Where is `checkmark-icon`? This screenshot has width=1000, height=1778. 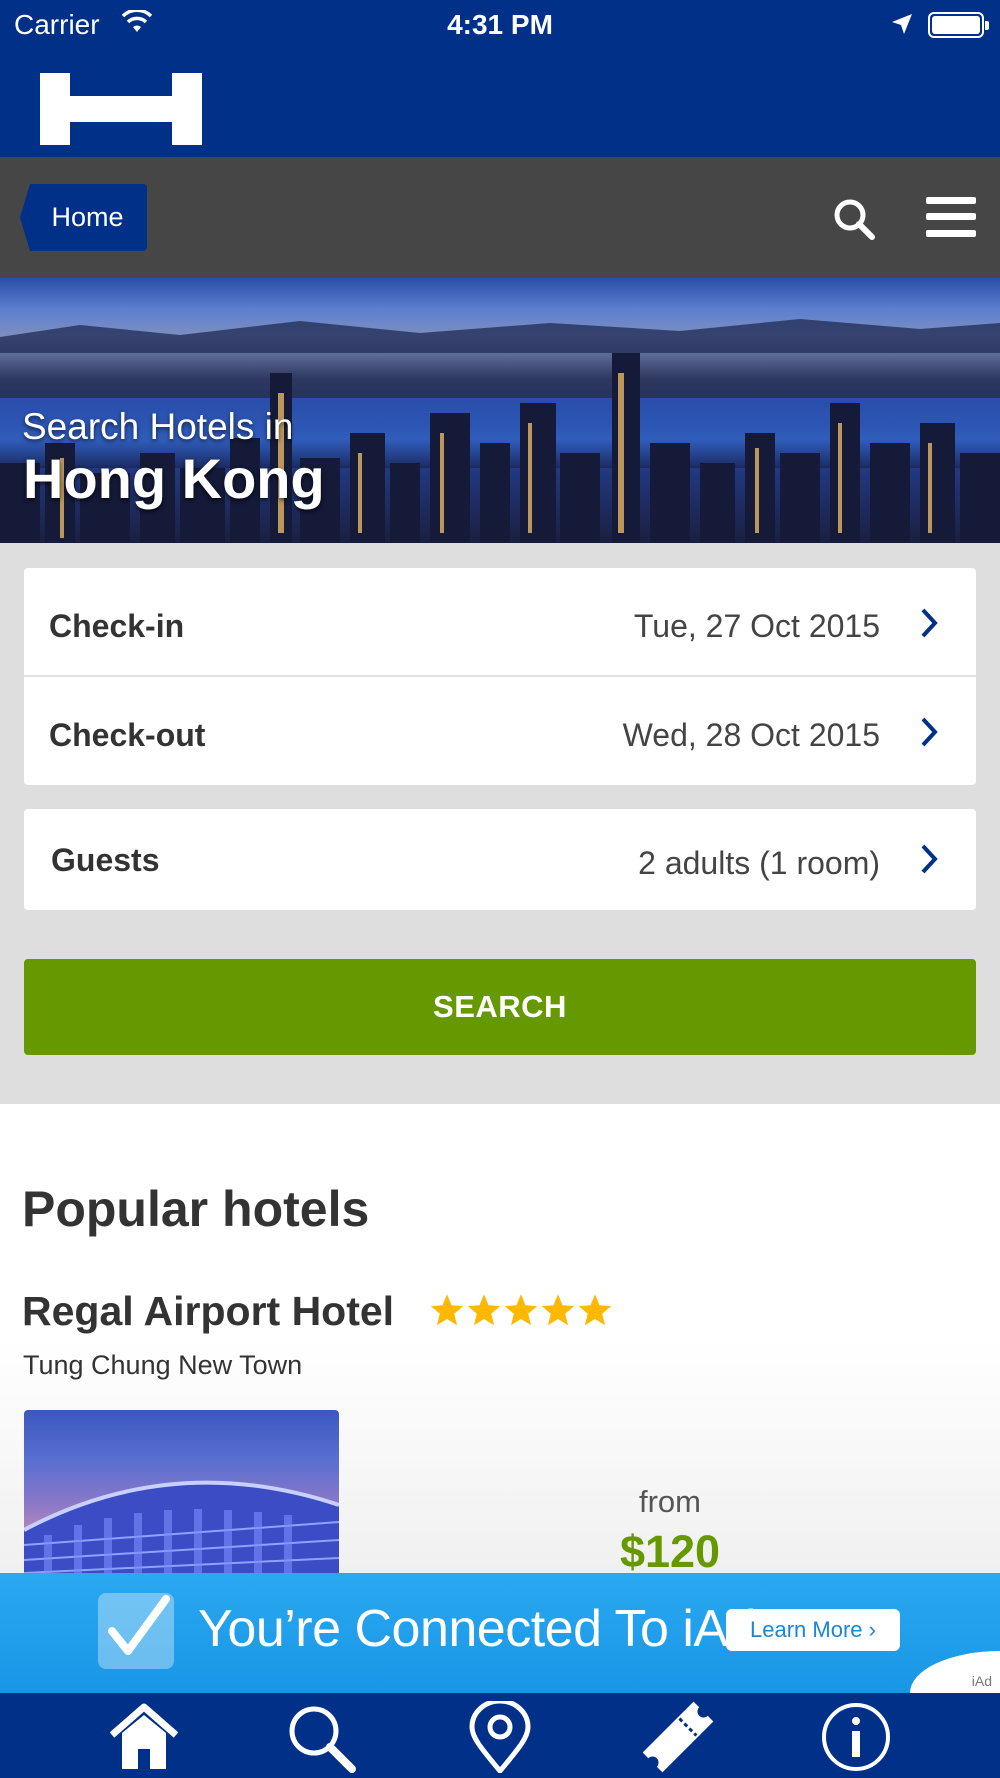 checkmark-icon is located at coordinates (136, 1631).